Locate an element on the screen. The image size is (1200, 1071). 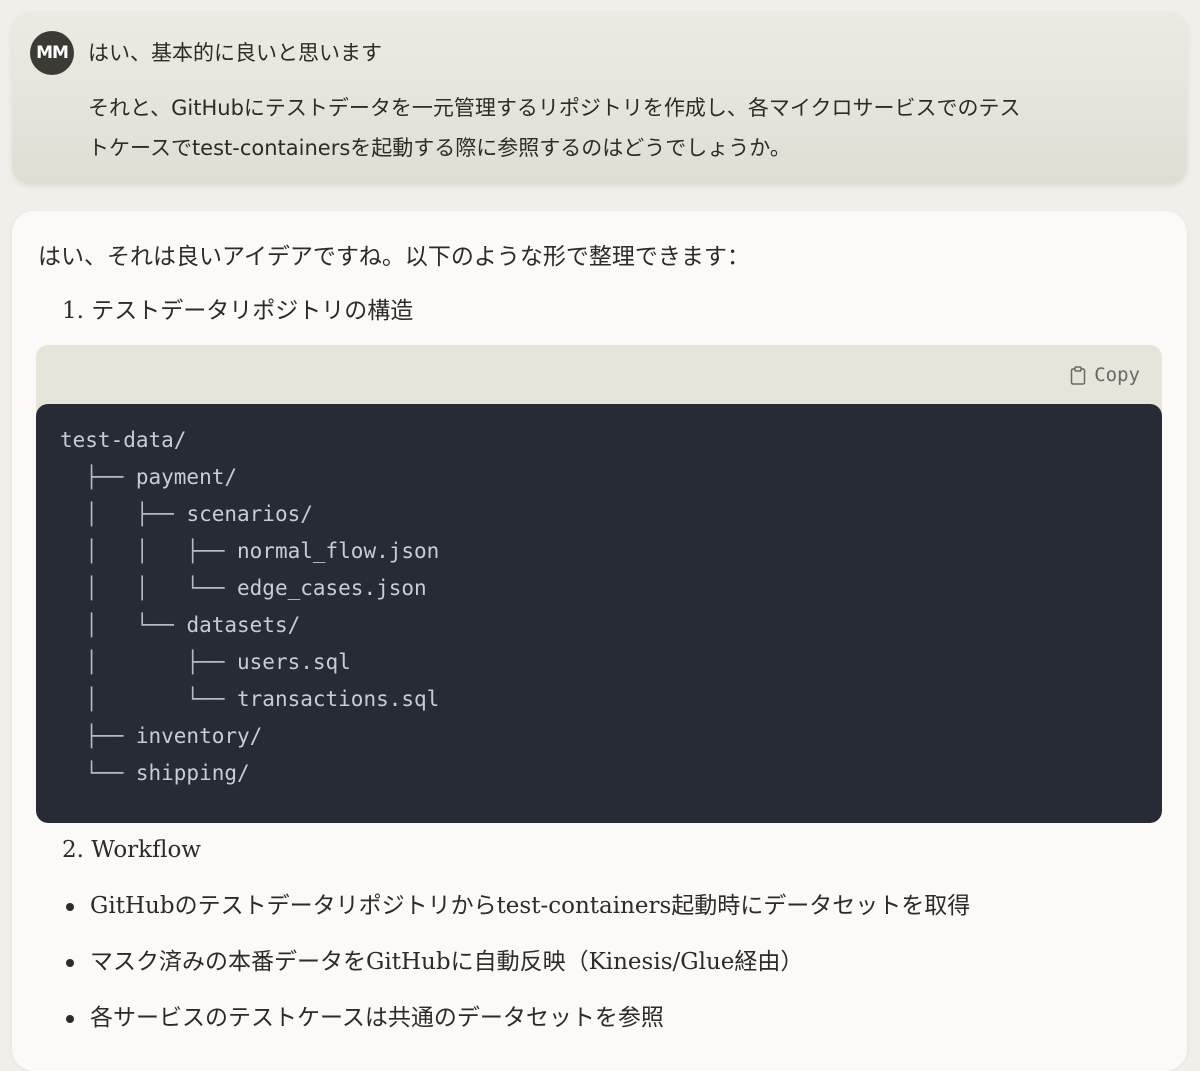
section-heading-workflow: 2. Workflow is located at coordinates (131, 850).